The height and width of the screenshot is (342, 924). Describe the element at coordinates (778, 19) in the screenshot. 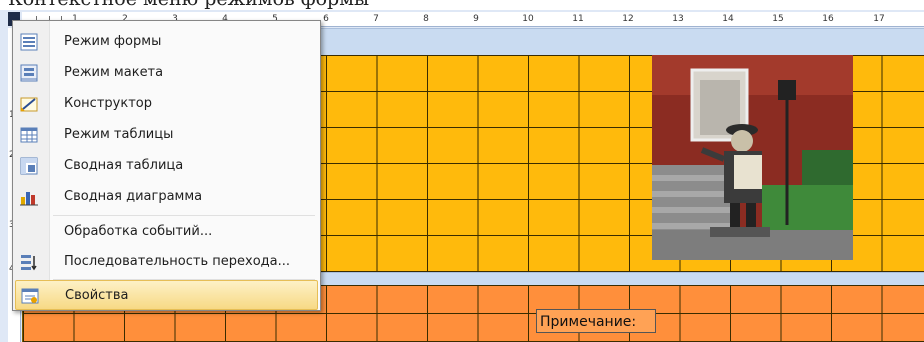

I see `ruler-mark: 15` at that location.